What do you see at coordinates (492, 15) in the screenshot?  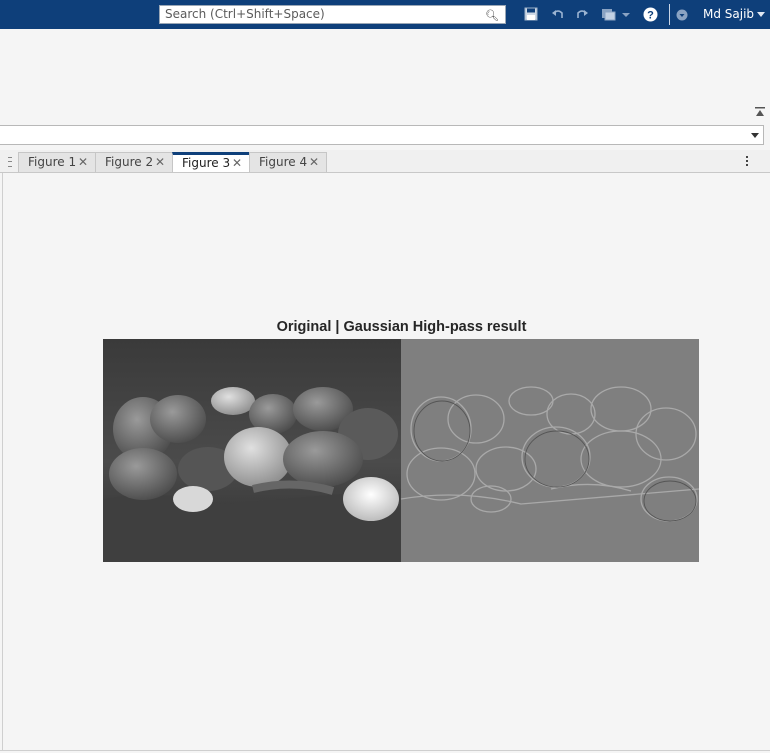 I see `search-icon: 🔍︎` at bounding box center [492, 15].